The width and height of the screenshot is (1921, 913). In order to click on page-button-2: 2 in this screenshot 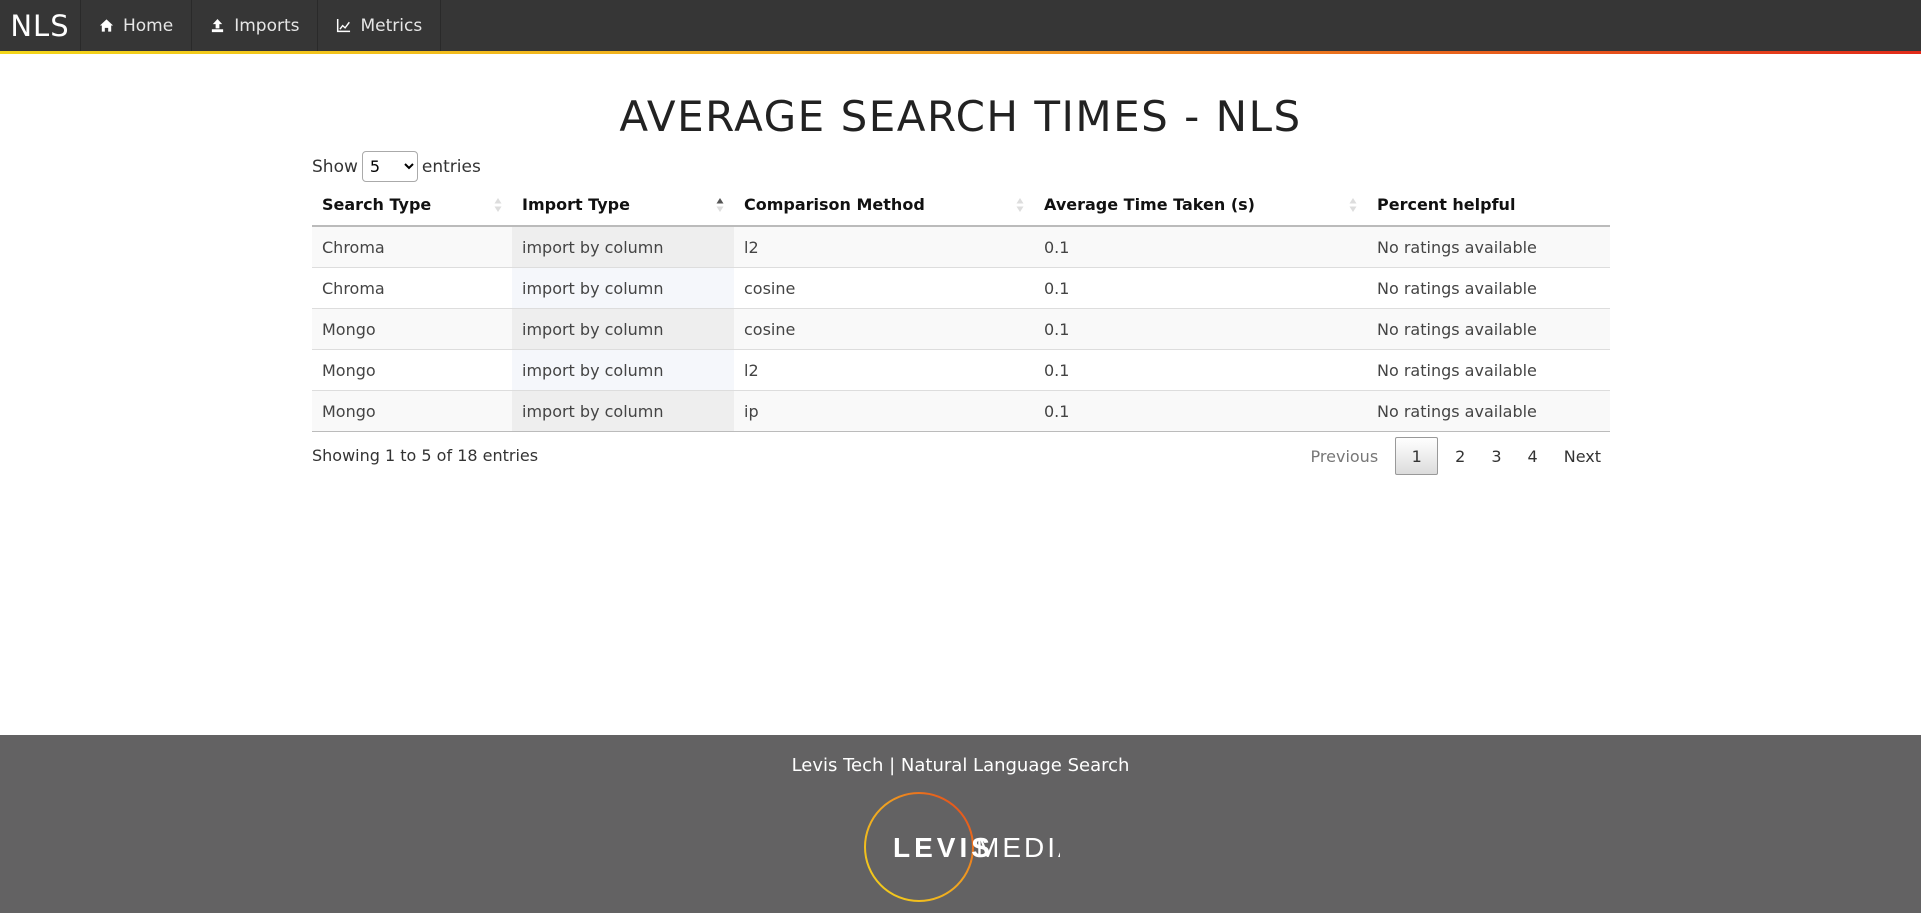, I will do `click(1460, 456)`.